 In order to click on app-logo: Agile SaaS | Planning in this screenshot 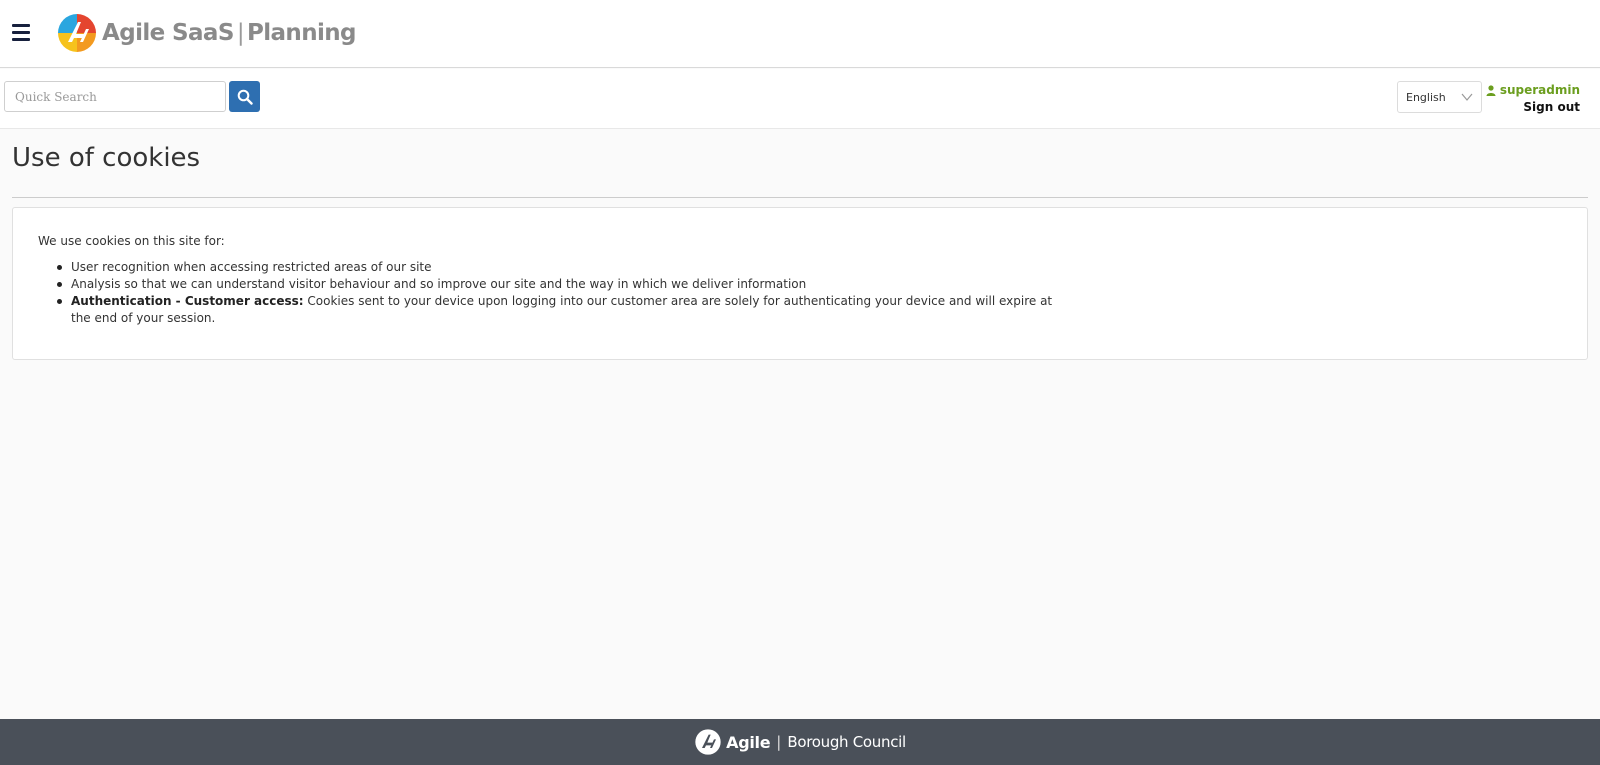, I will do `click(206, 33)`.